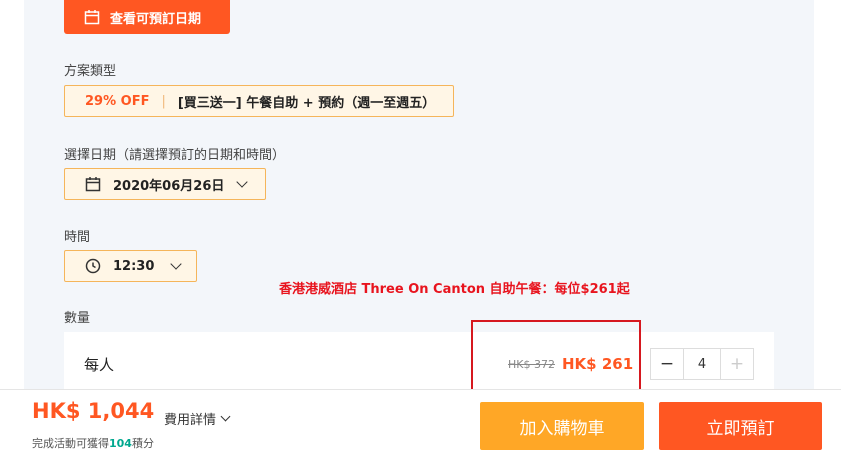 This screenshot has width=841, height=460. I want to click on check-dates-button: 查看可預訂日期, so click(147, 17).